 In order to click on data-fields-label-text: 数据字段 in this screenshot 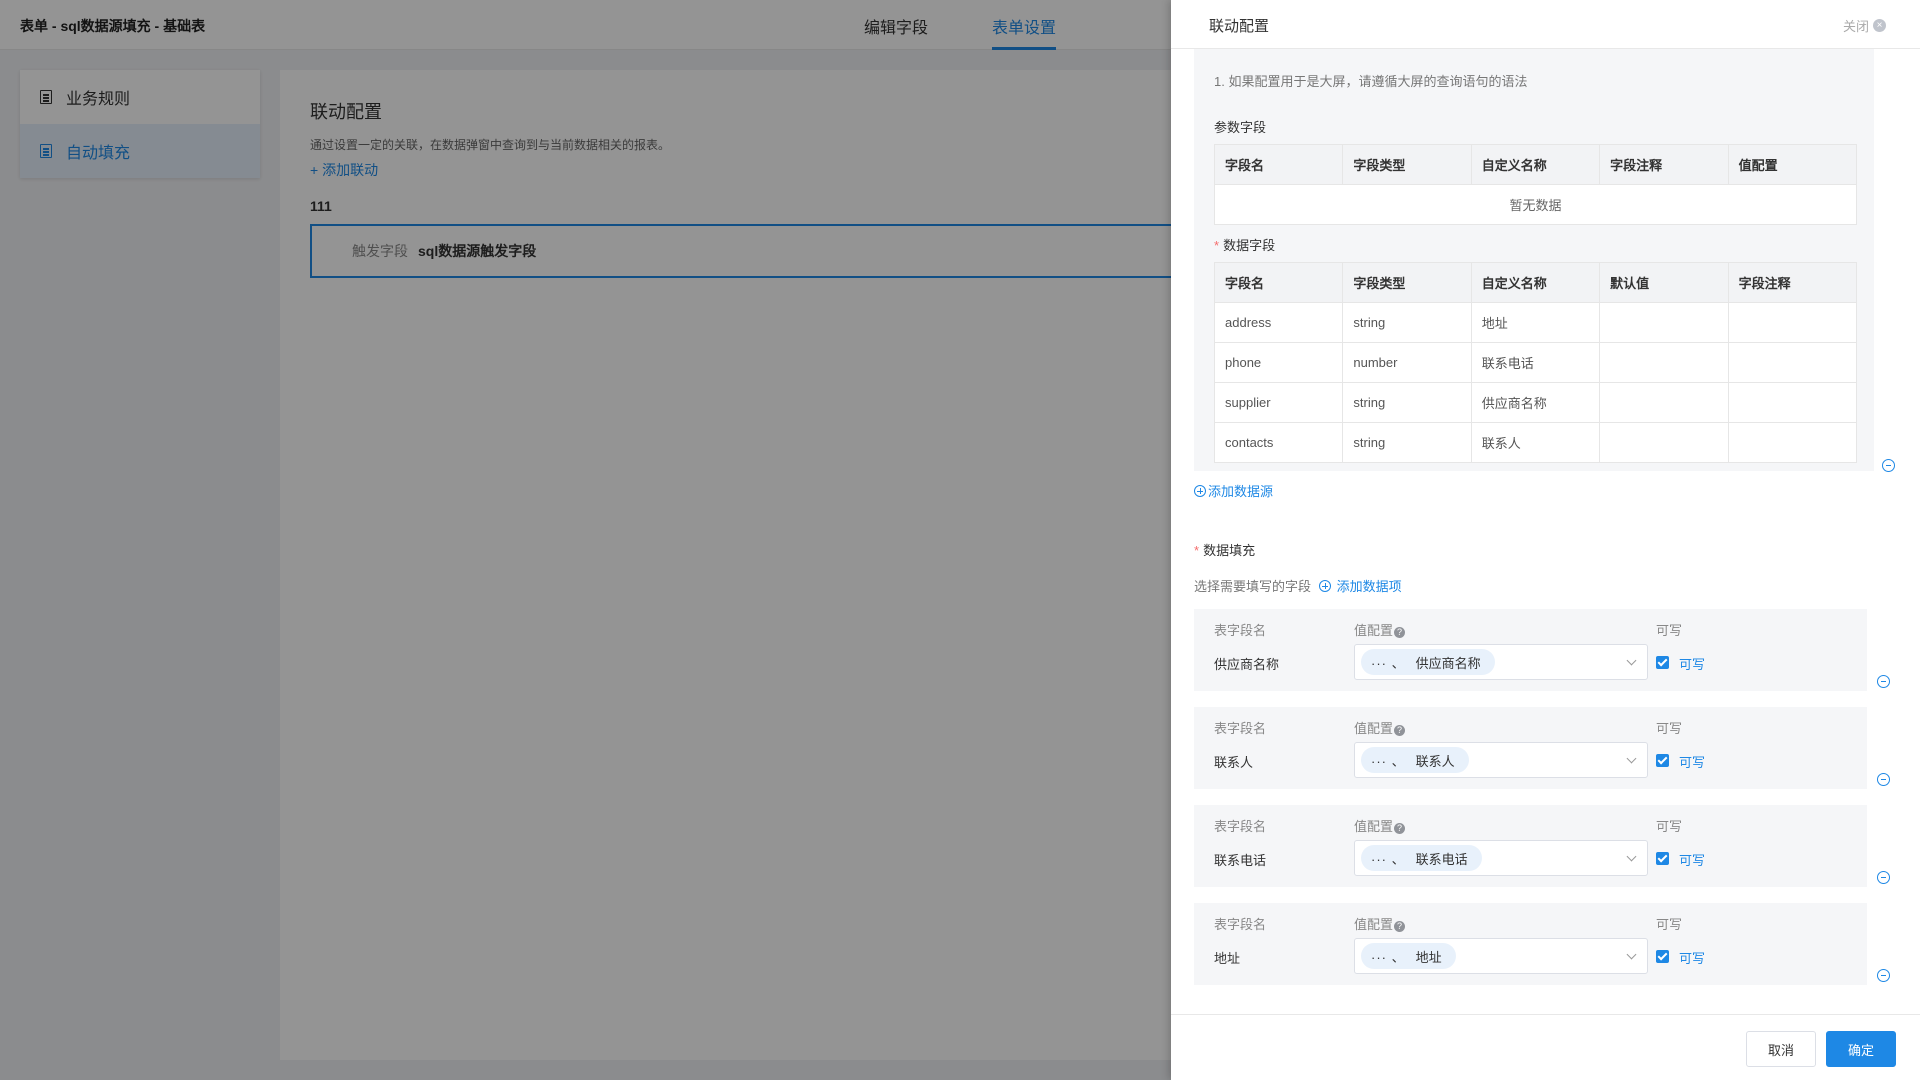, I will do `click(1249, 245)`.